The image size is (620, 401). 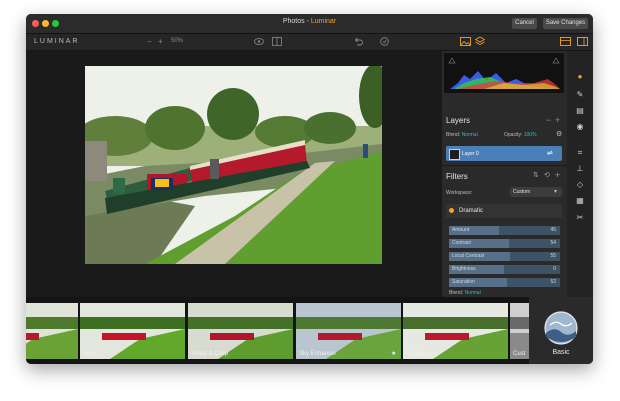 I want to click on clone-stamp-icon: ⊥, so click(x=580, y=169).